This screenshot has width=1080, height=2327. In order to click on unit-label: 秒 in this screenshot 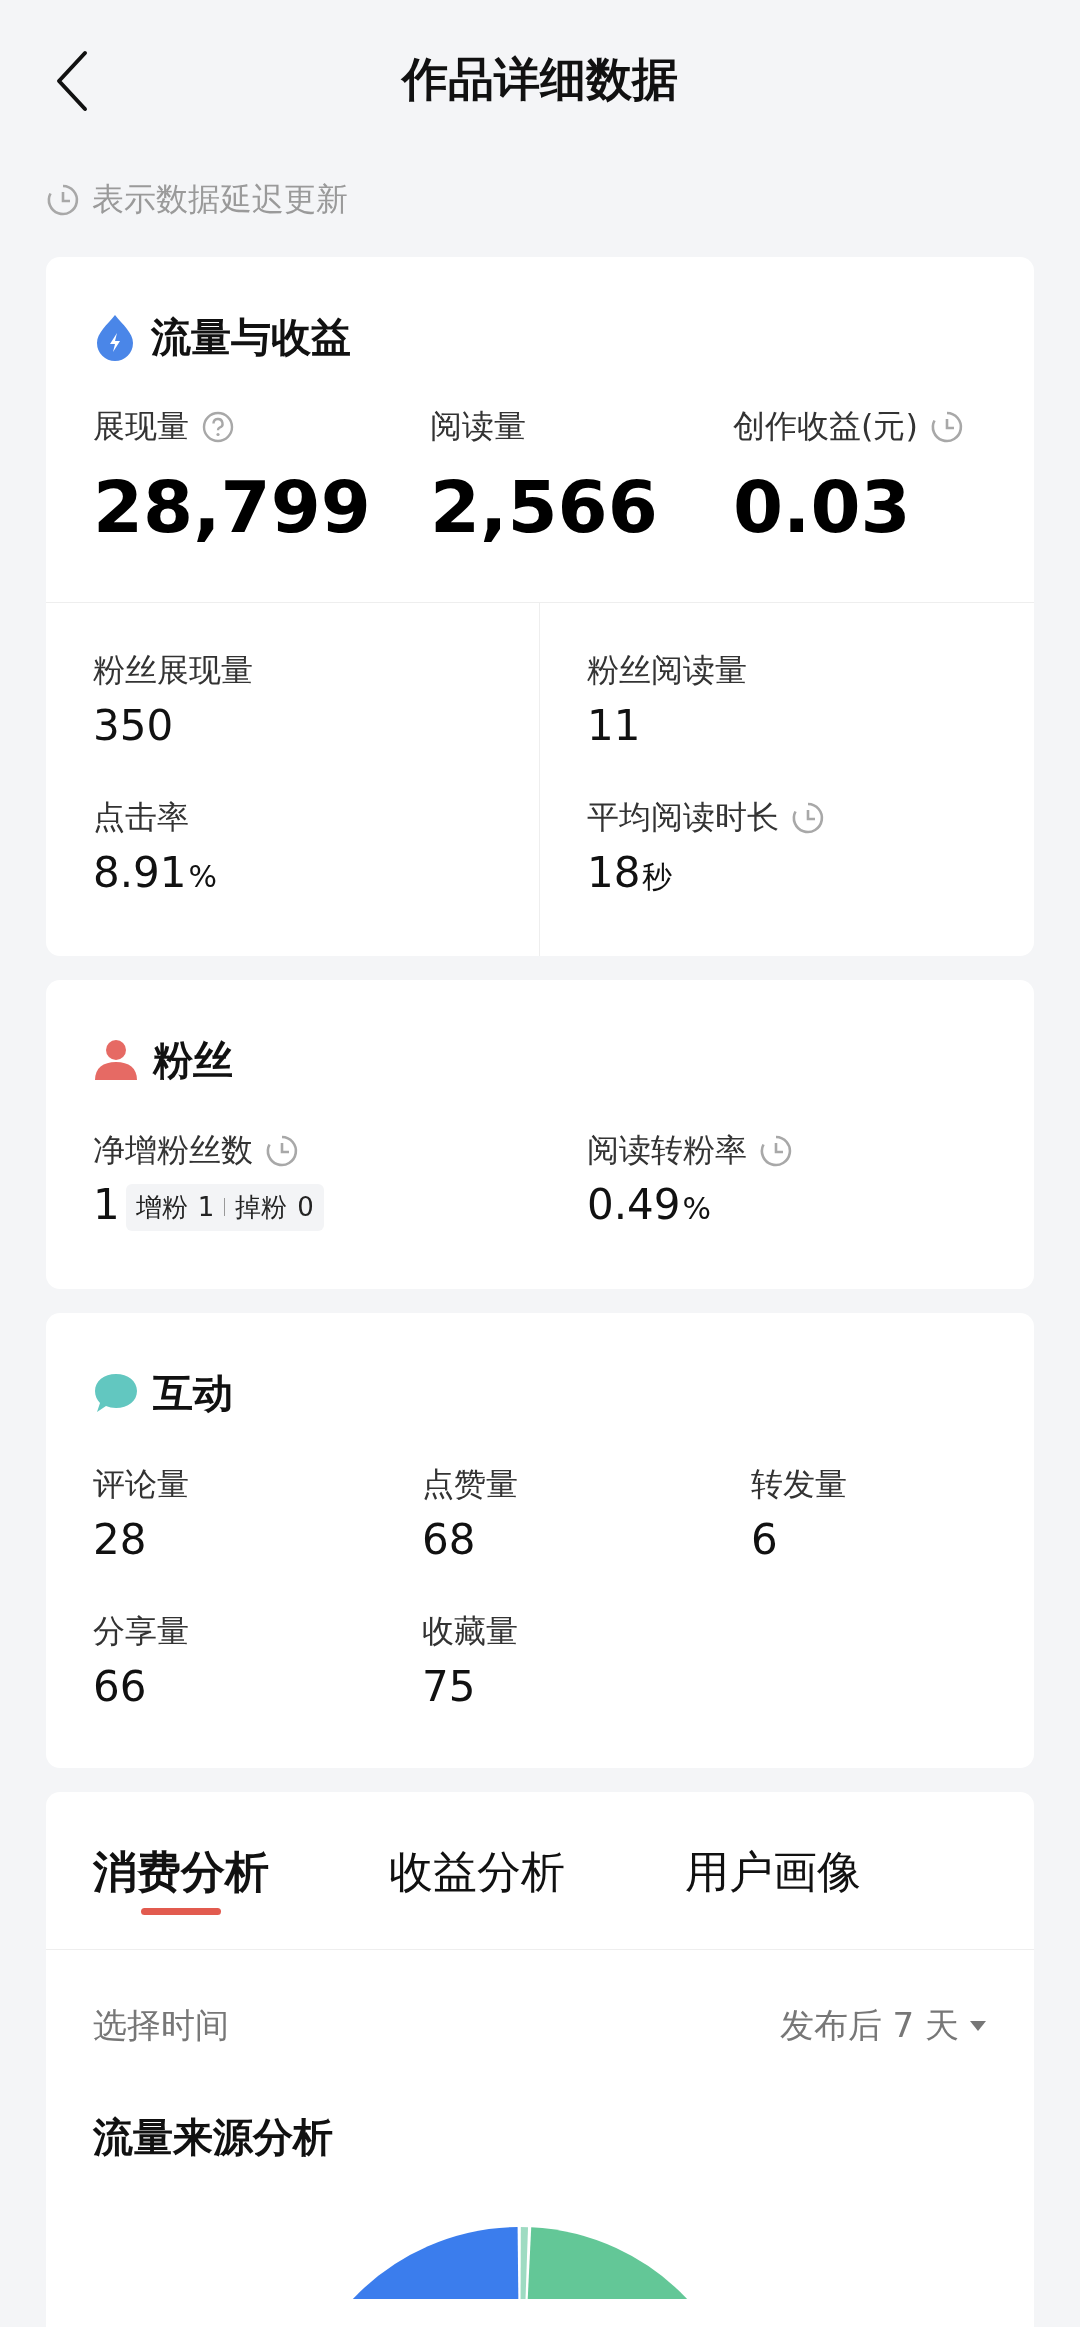, I will do `click(657, 877)`.